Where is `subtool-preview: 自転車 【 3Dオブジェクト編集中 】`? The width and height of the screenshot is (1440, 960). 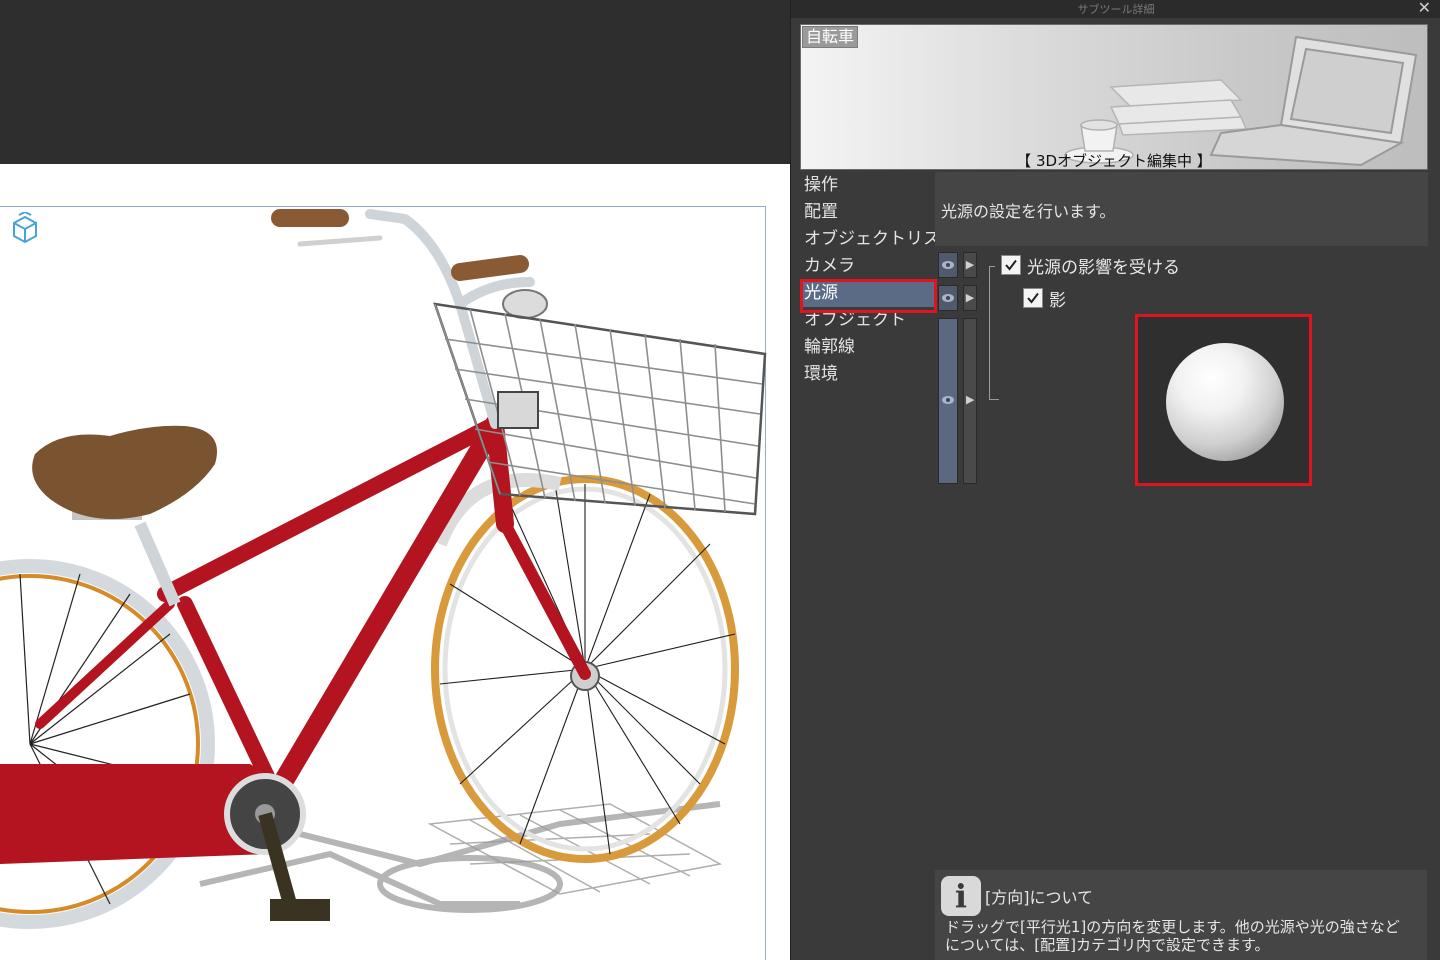 subtool-preview: 自転車 【 3Dオブジェクト編集中 】 is located at coordinates (1114, 97).